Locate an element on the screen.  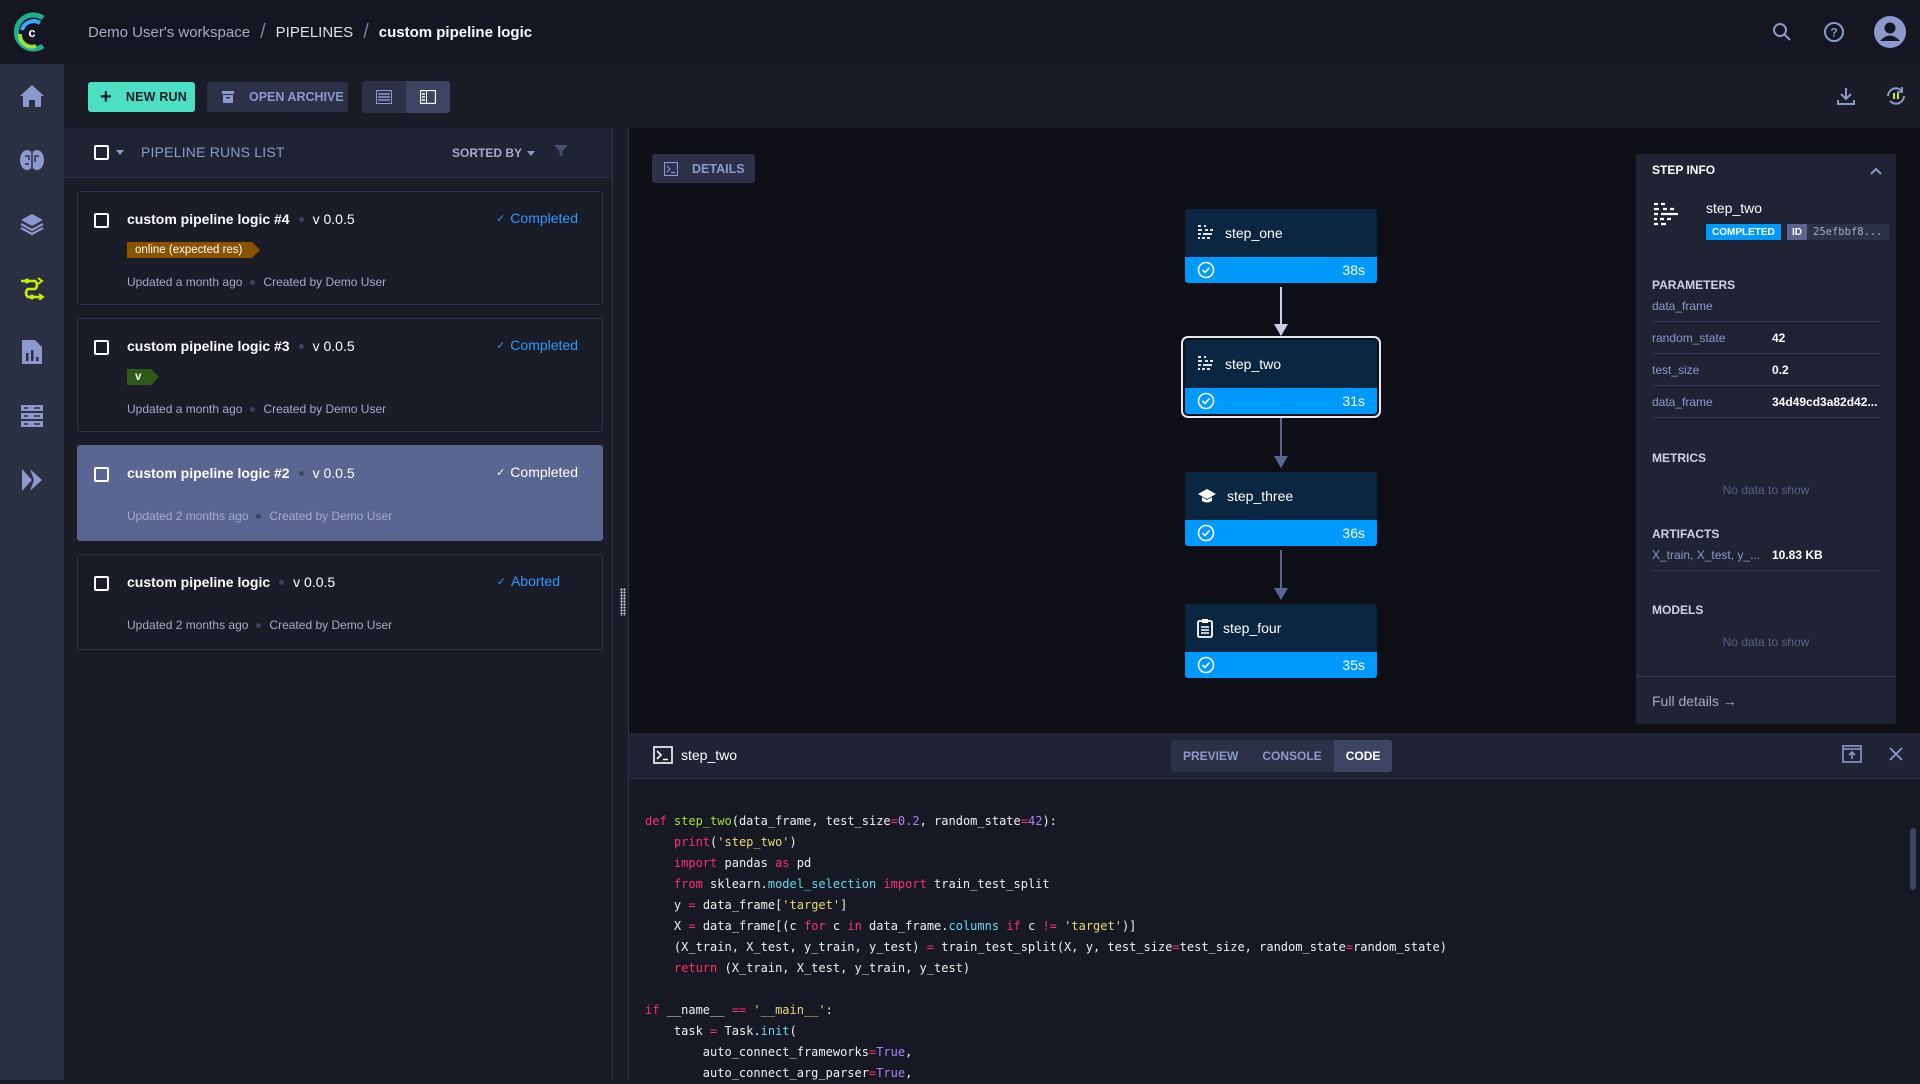
param-key: random_state is located at coordinates (1689, 337).